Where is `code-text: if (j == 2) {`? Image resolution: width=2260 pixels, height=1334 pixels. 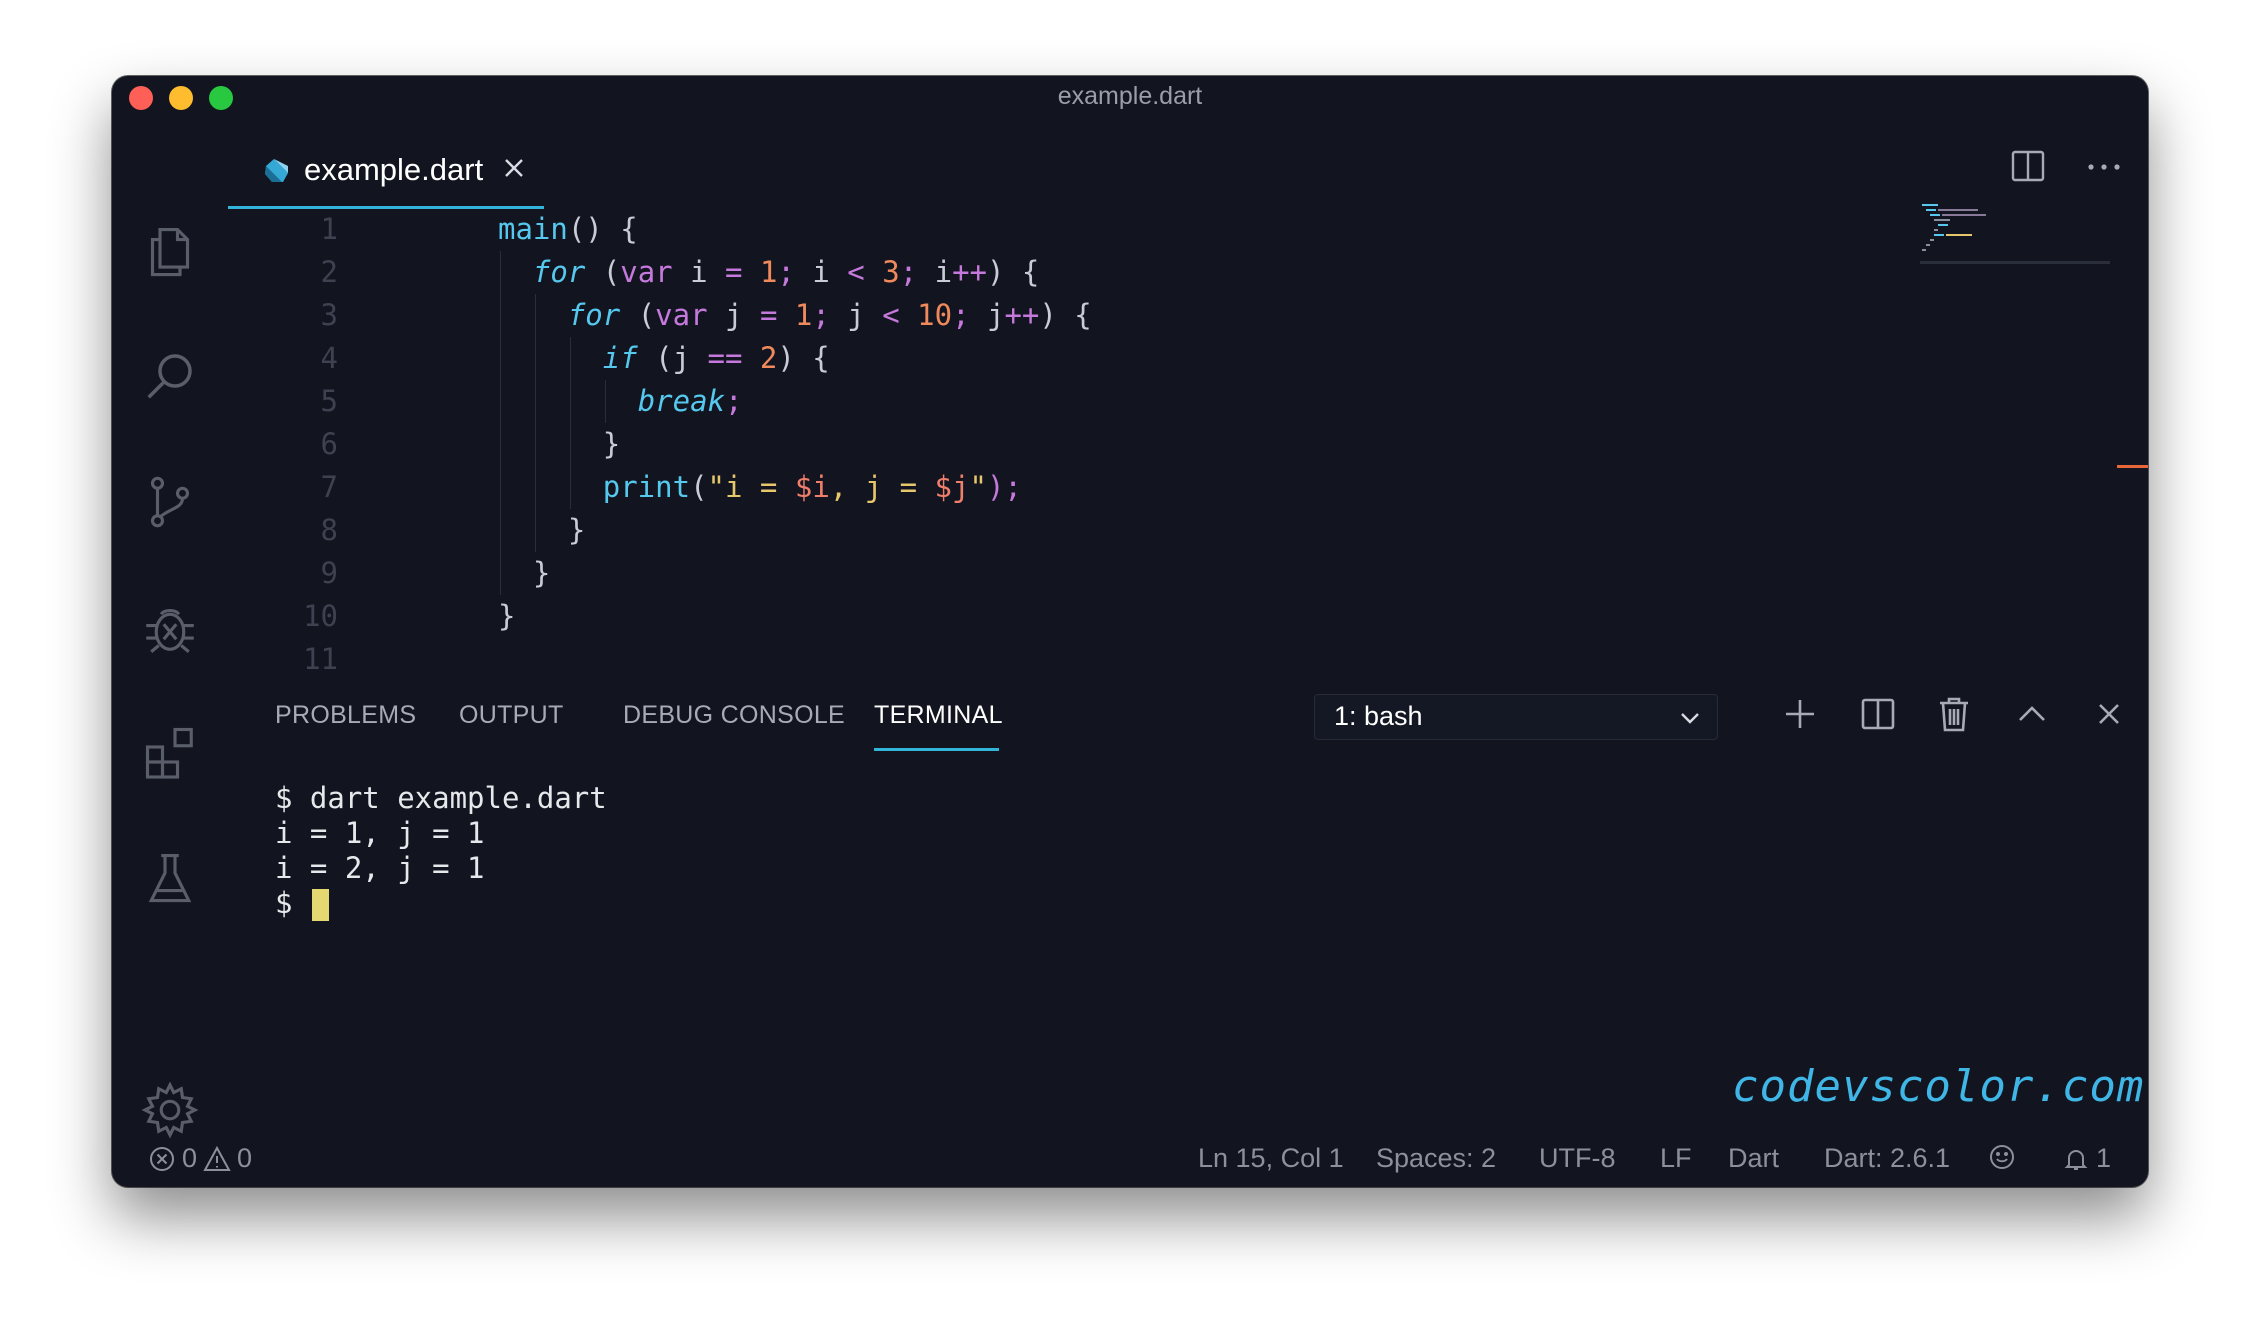 code-text: if (j == 2) { is located at coordinates (716, 358).